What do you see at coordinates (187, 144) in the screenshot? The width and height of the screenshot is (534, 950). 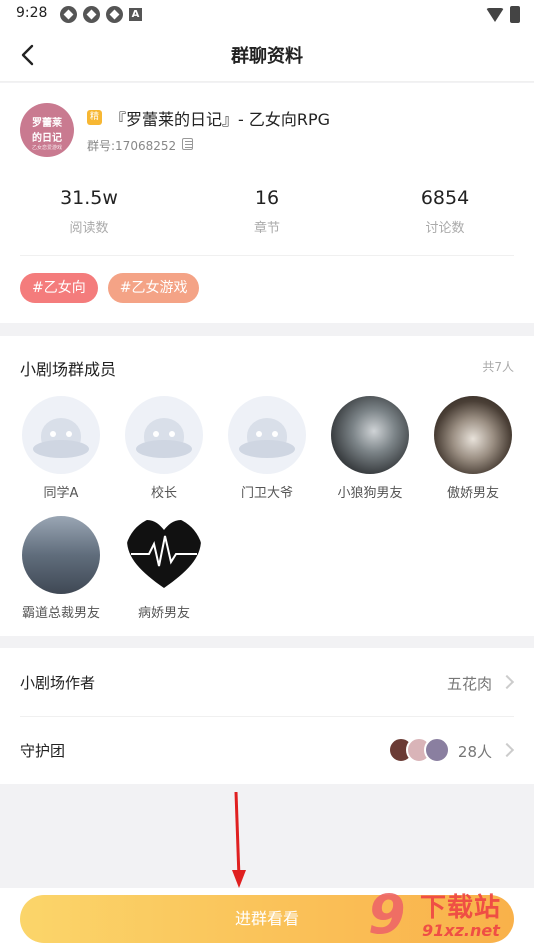 I see `copy-icon` at bounding box center [187, 144].